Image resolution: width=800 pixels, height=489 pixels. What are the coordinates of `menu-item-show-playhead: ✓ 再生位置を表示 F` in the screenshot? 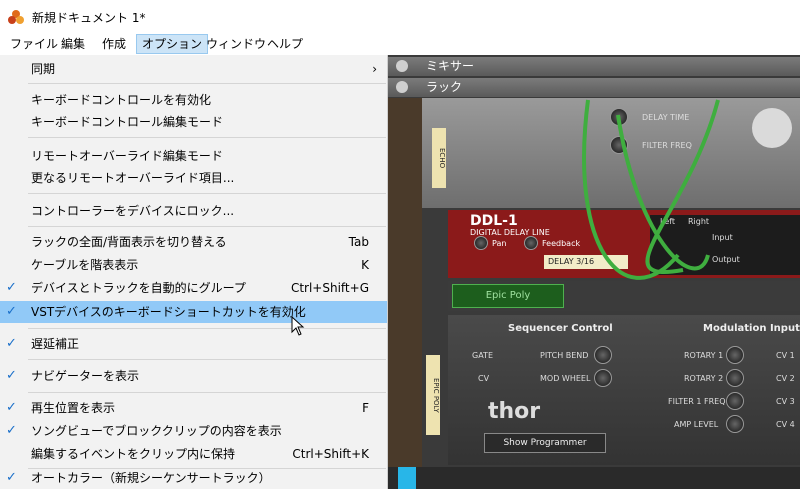 It's located at (193, 408).